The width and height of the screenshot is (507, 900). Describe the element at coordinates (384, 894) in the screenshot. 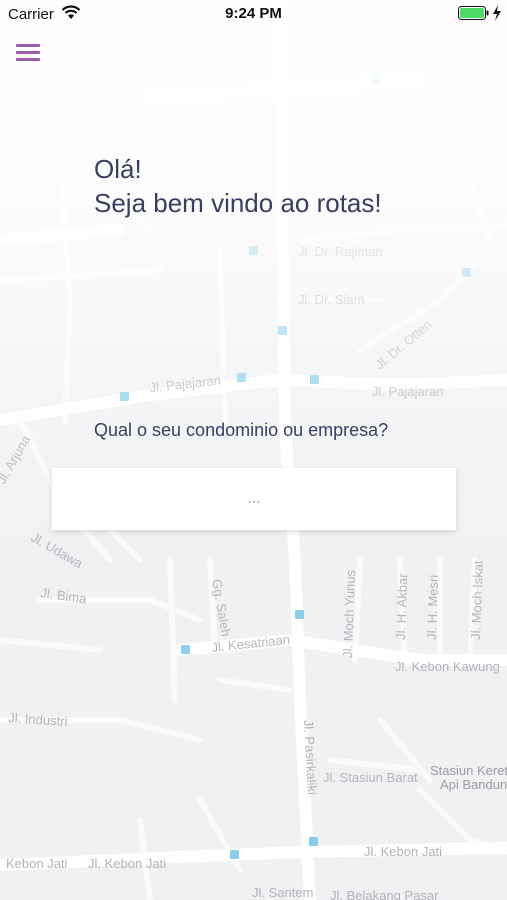

I see `map-label: Jl. Belakang Pasar` at that location.